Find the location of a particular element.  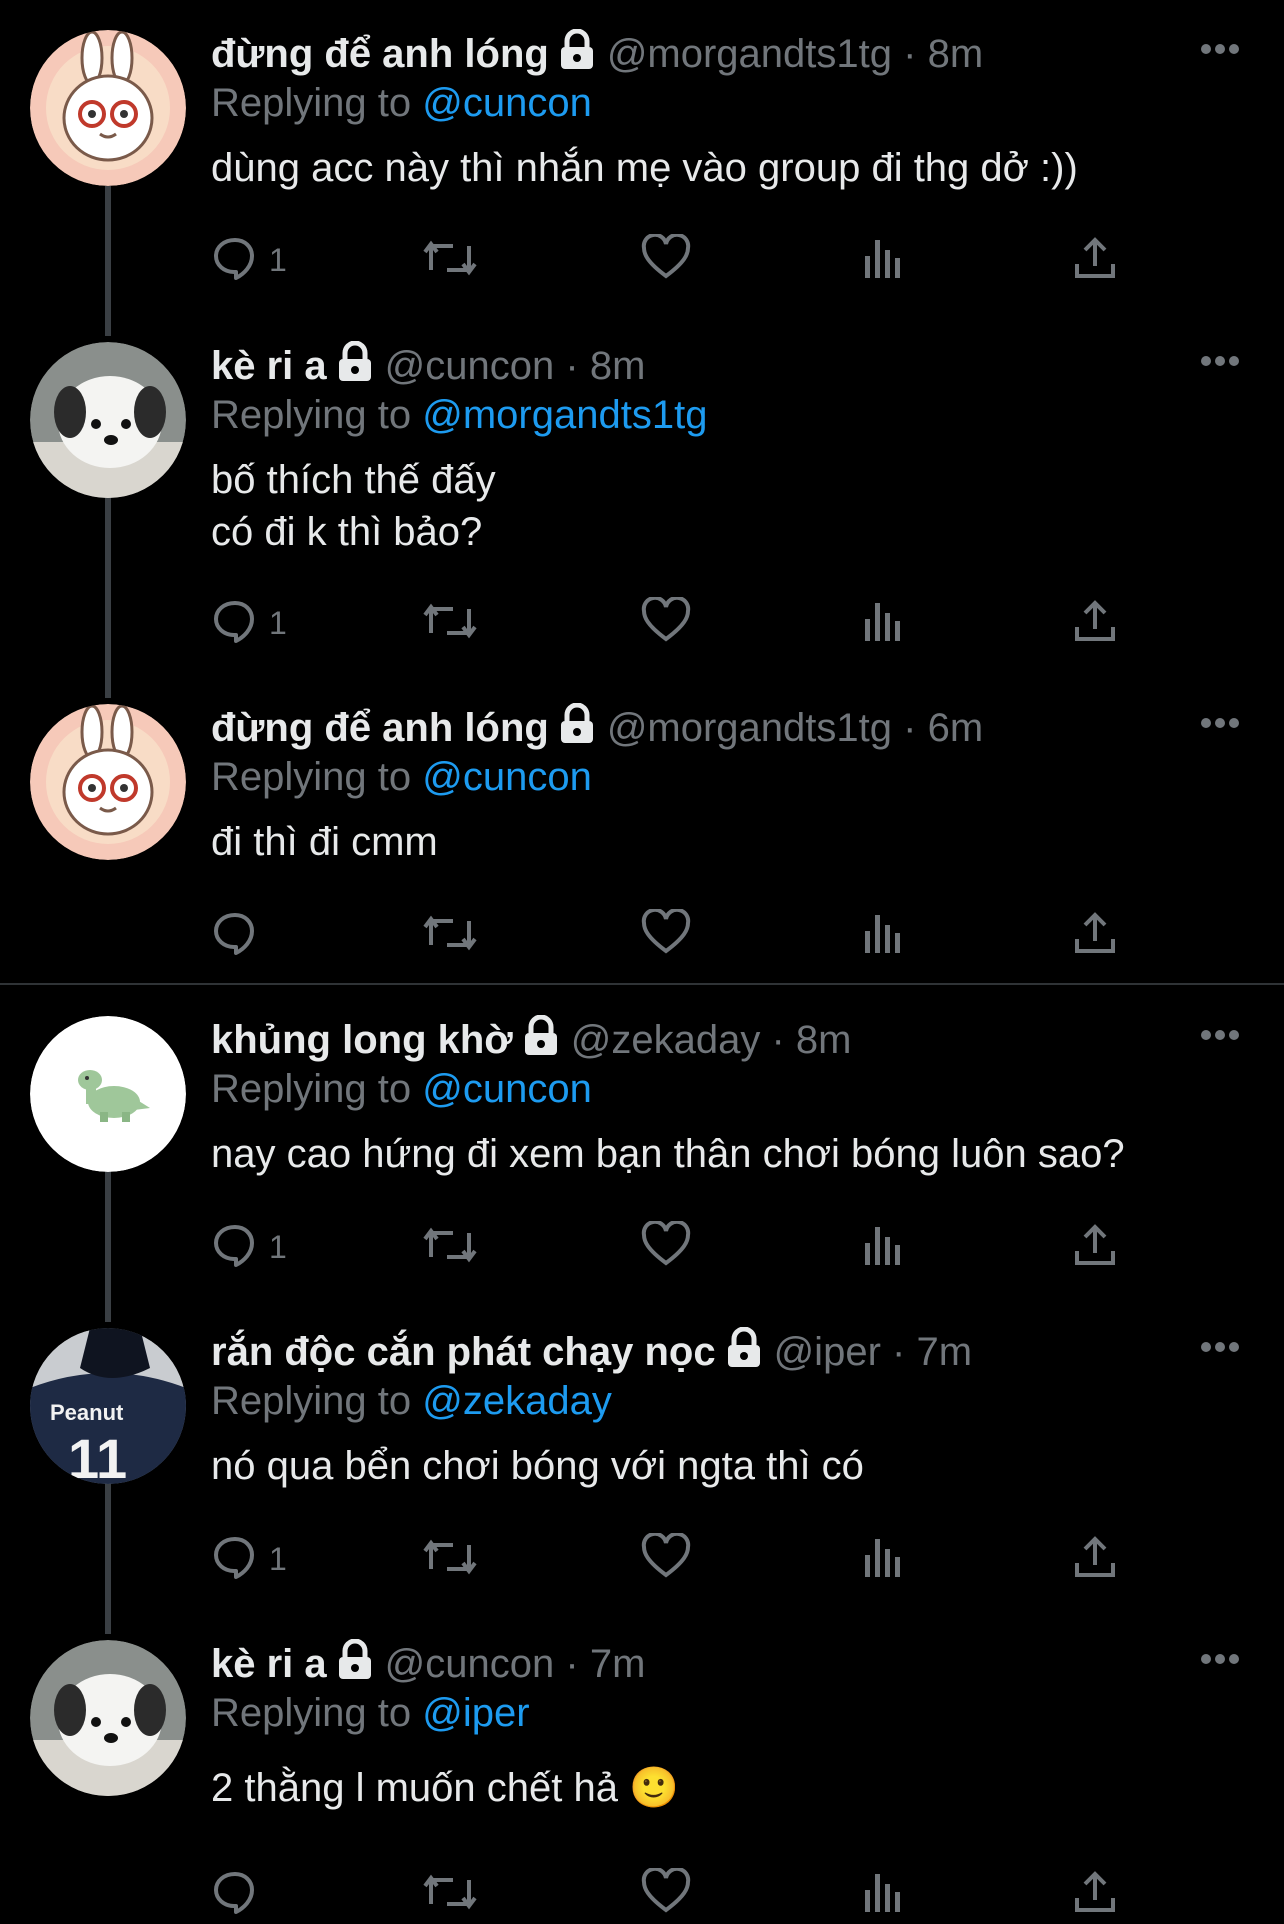

tweet-text: nó qua bển chơi bóng với ngta thì có is located at coordinates (537, 1466).